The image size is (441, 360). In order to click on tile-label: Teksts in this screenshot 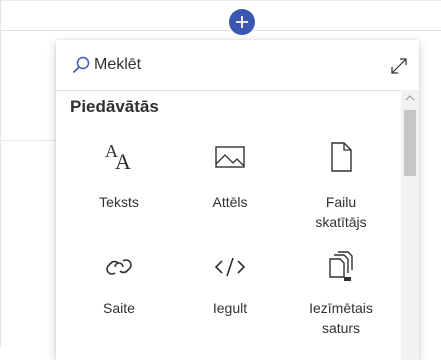, I will do `click(119, 202)`.